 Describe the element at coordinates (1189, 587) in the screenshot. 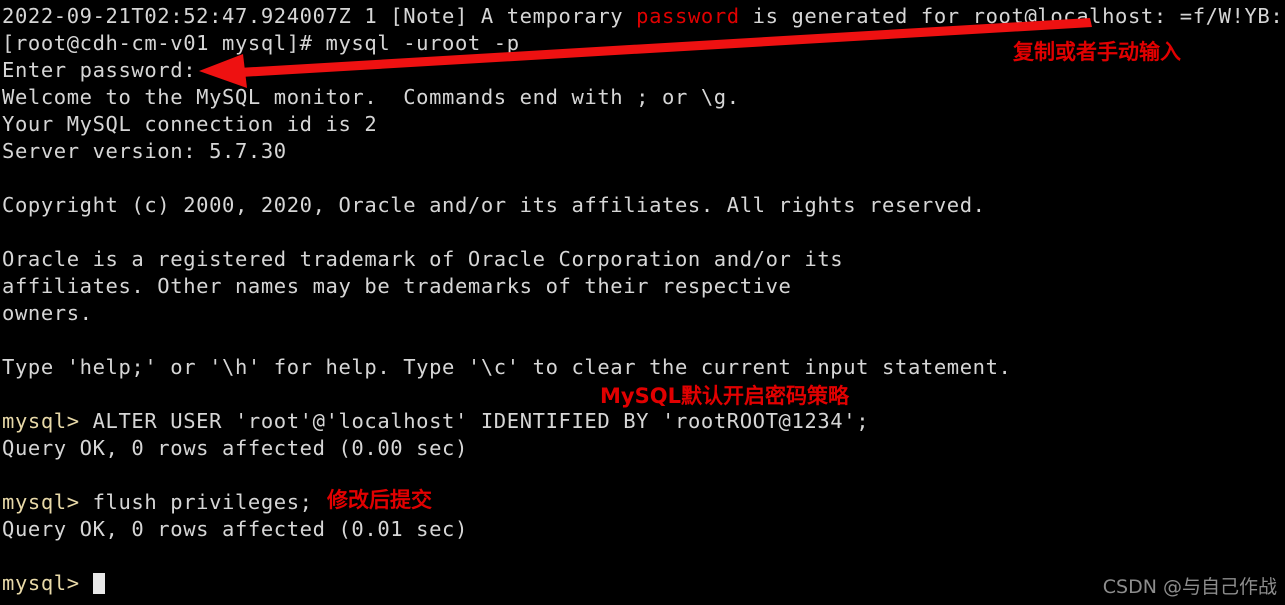

I see `csdn-watermark: CSDN @与自己作战` at that location.